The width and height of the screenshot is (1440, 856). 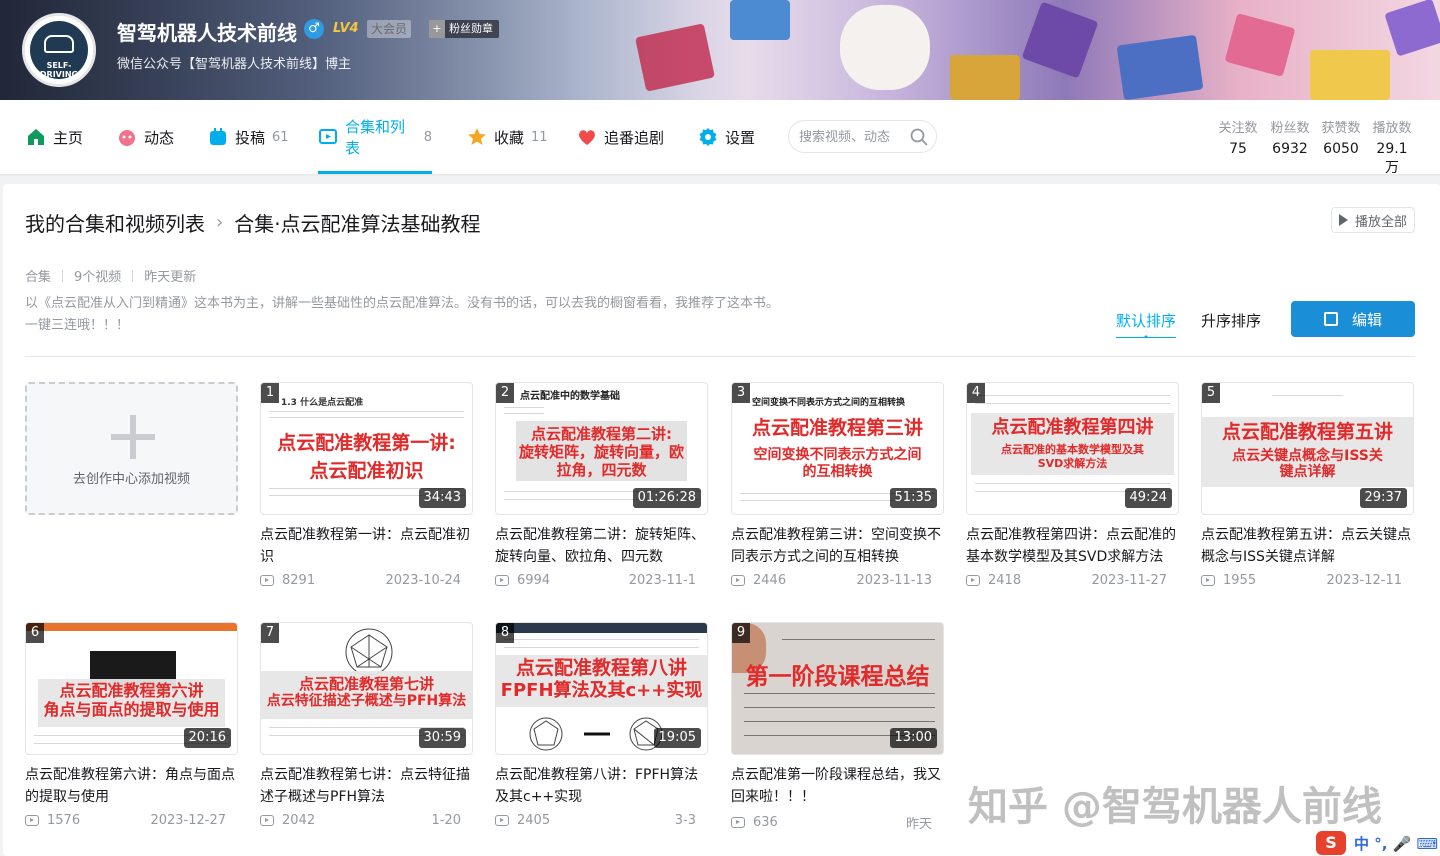 I want to click on collection-title: 合集·点云配准算法基础教程, so click(x=357, y=224).